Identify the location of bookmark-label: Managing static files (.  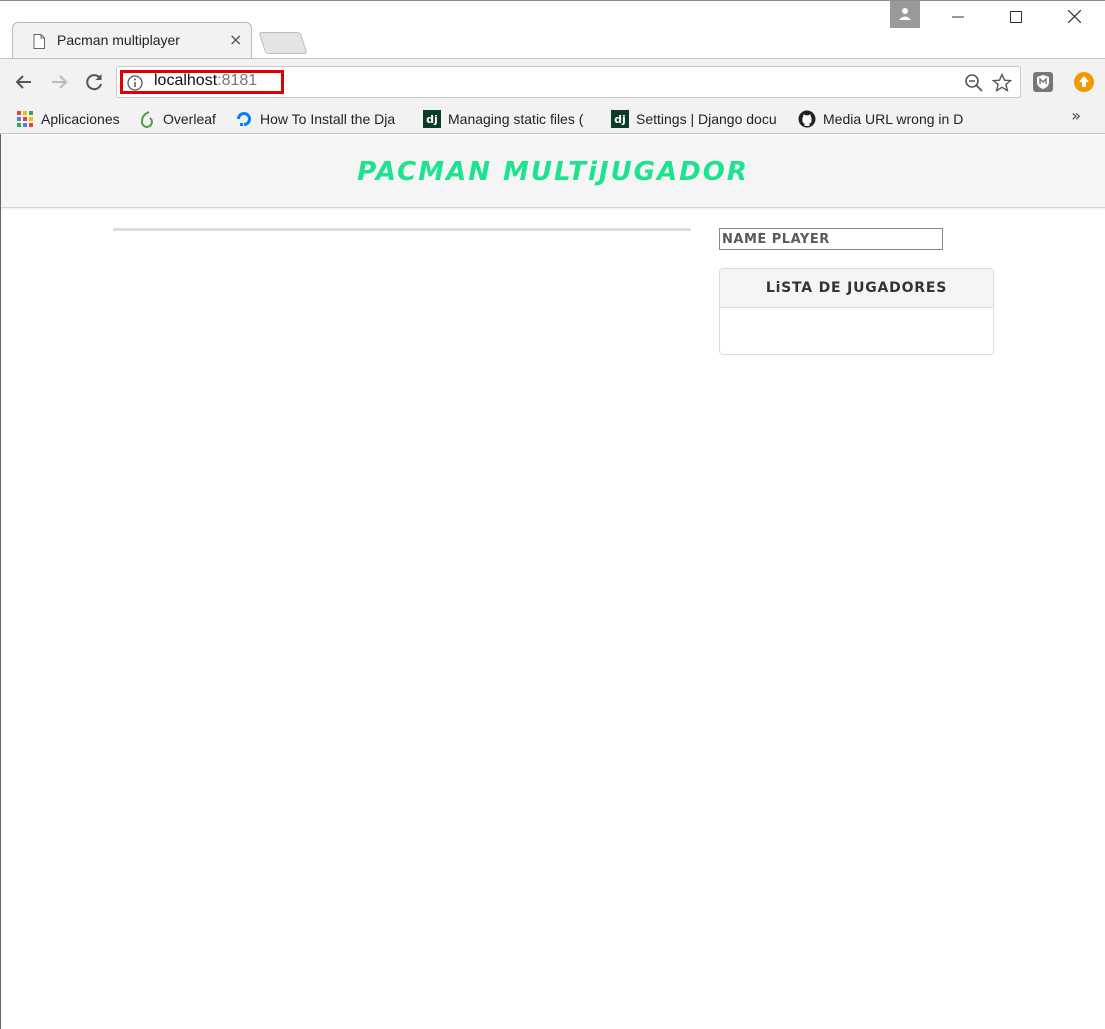
(516, 119).